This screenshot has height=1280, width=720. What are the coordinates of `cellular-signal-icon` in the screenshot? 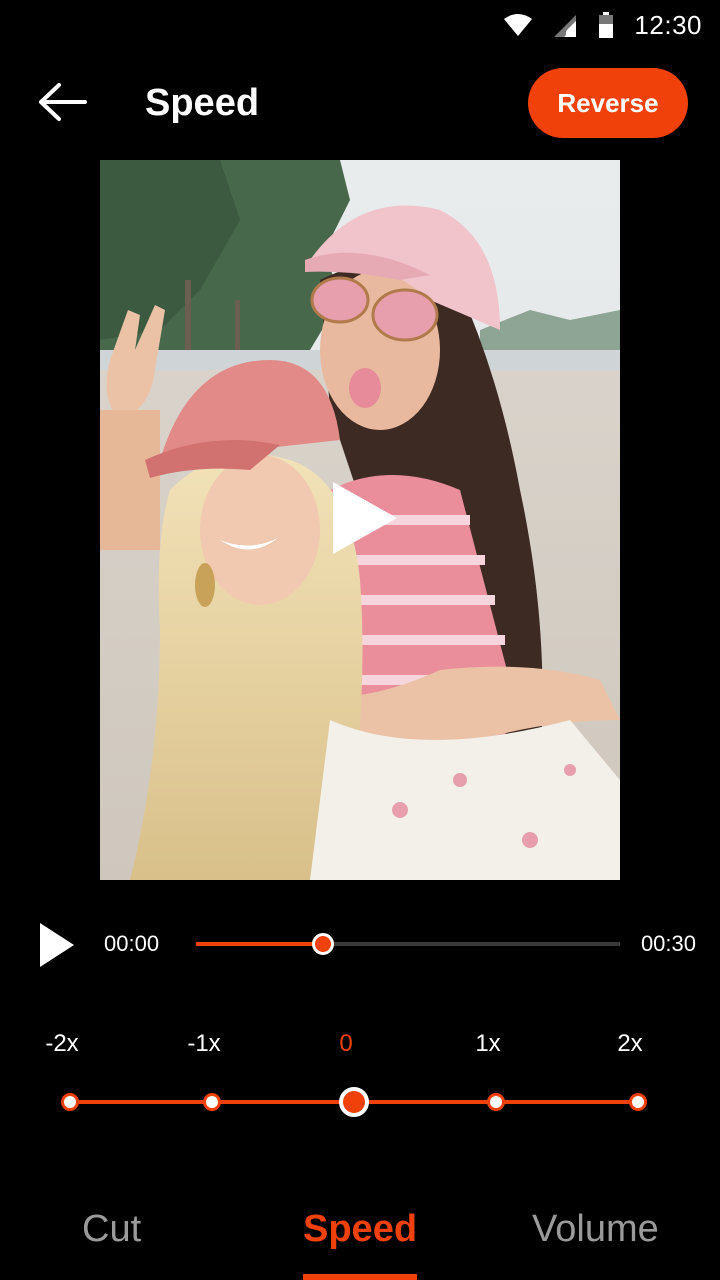 It's located at (565, 26).